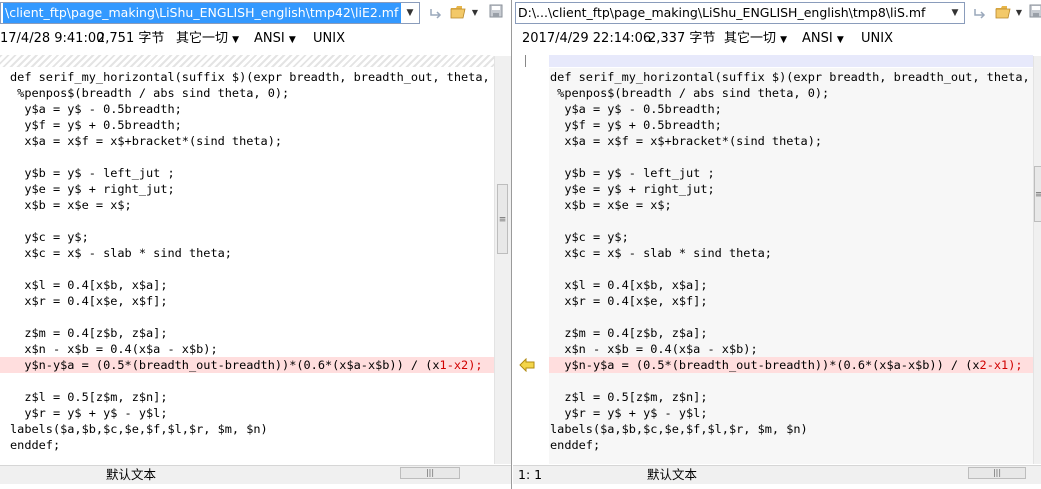 This screenshot has width=1041, height=489. What do you see at coordinates (207, 39) in the screenshot?
I see `left-filter-dropdown: 其它一切 ▼` at bounding box center [207, 39].